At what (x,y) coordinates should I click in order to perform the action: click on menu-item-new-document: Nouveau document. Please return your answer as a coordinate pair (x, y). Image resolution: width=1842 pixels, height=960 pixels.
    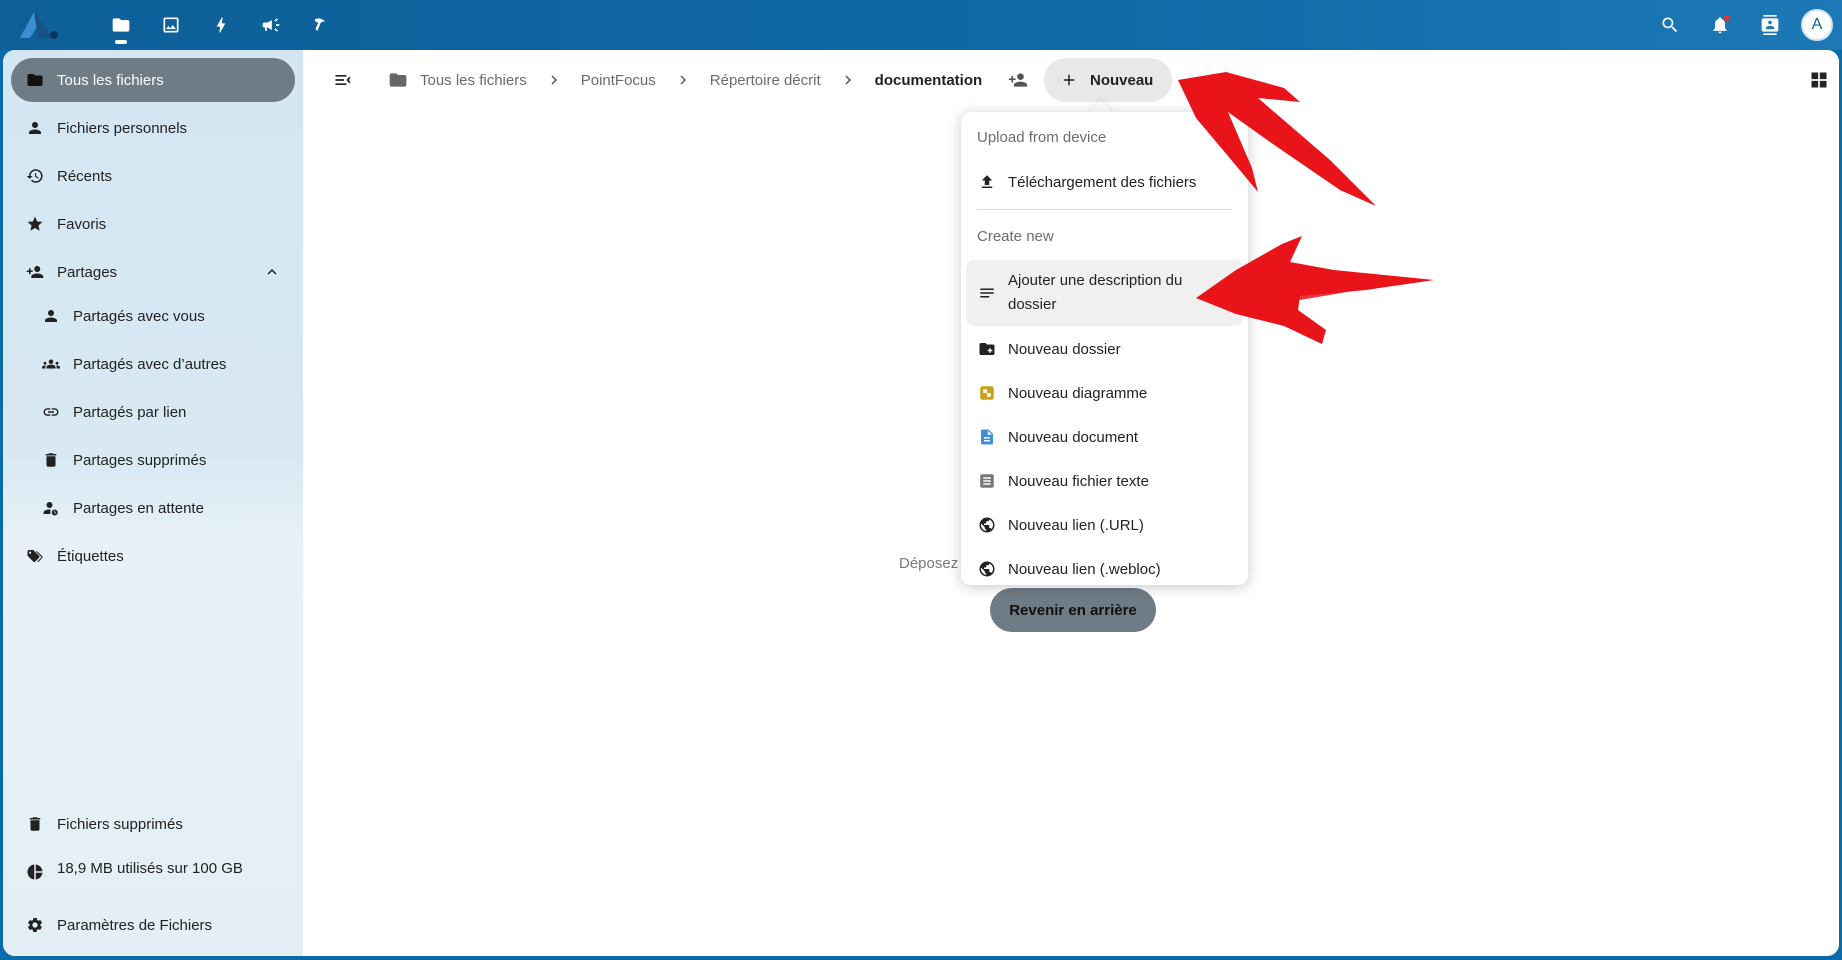
    Looking at the image, I should click on (1104, 437).